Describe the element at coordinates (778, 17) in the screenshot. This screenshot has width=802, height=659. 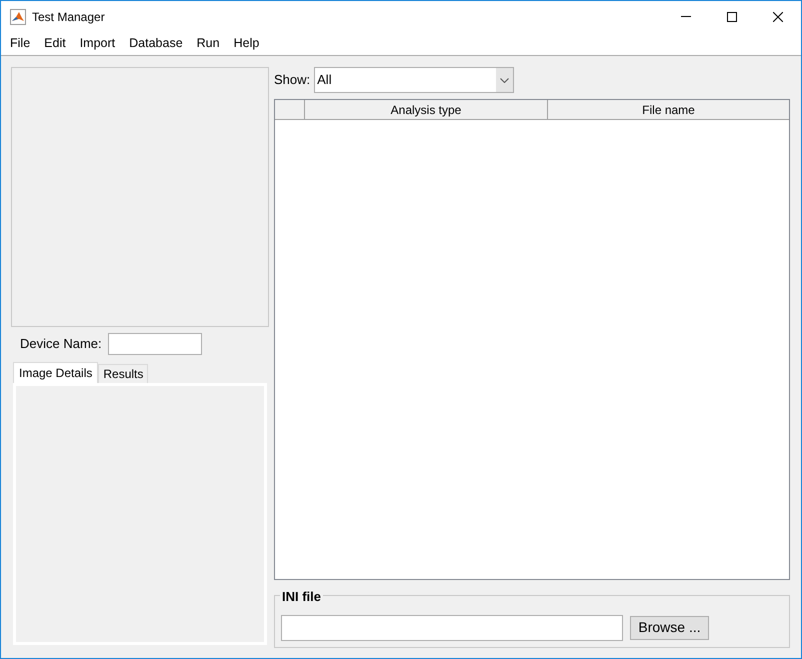
I see `close-icon` at that location.